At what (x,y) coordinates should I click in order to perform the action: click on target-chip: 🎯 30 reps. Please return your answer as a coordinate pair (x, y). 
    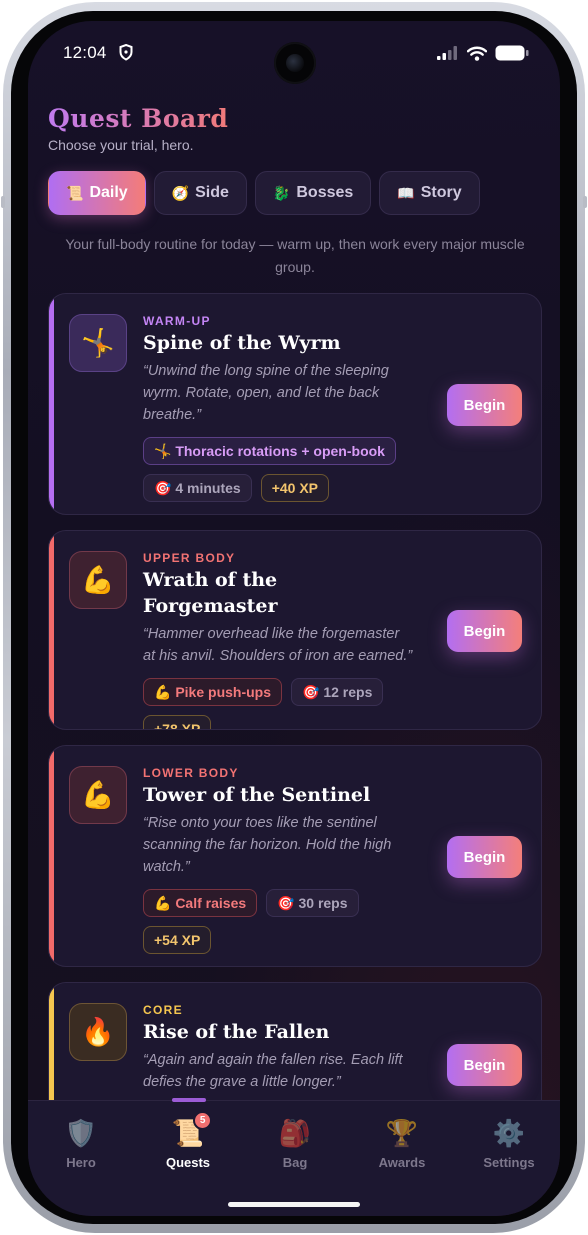
    Looking at the image, I should click on (312, 903).